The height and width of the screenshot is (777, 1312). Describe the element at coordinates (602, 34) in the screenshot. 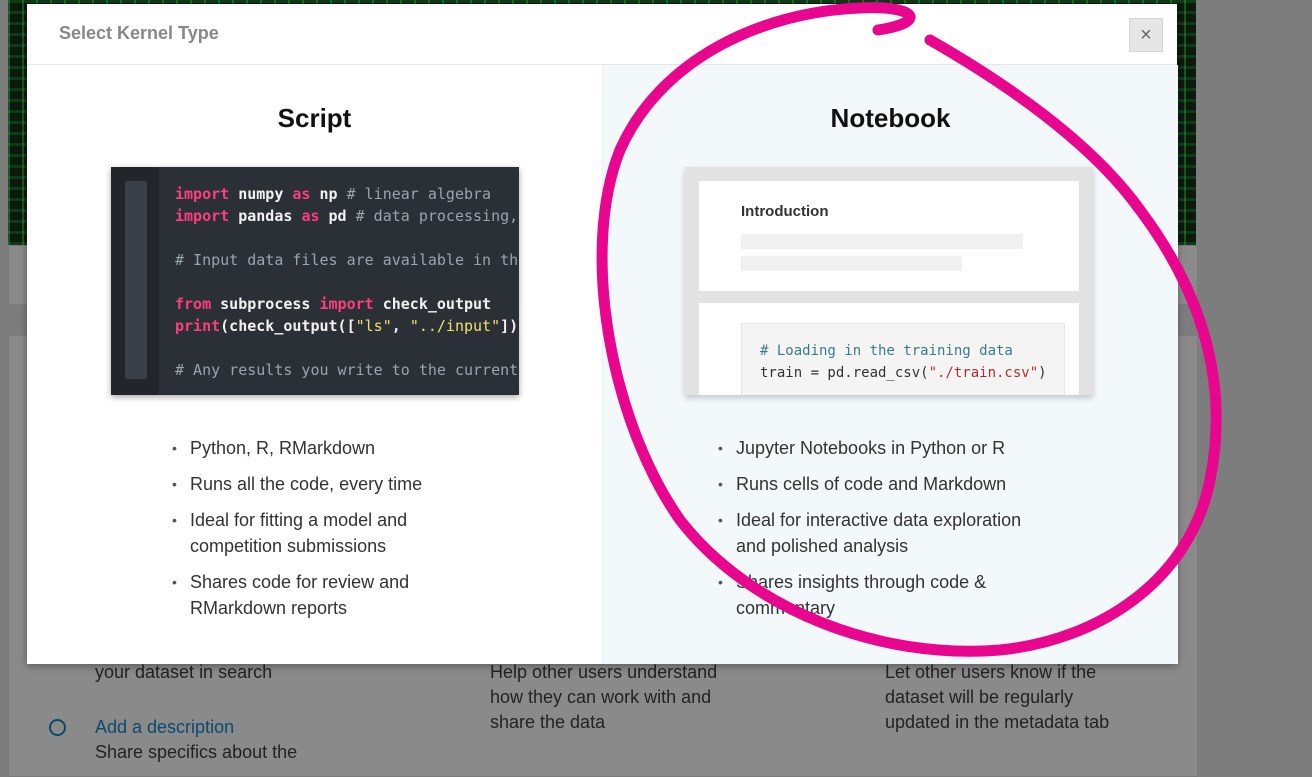

I see `modal-header: Select Kernel Type ×` at that location.